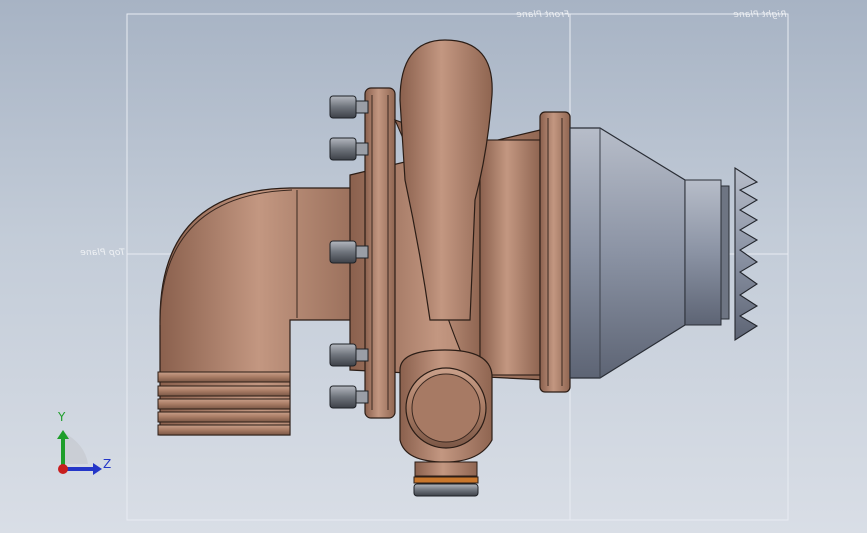  Describe the element at coordinates (446, 490) in the screenshot. I see `drain-plug-nut` at that location.